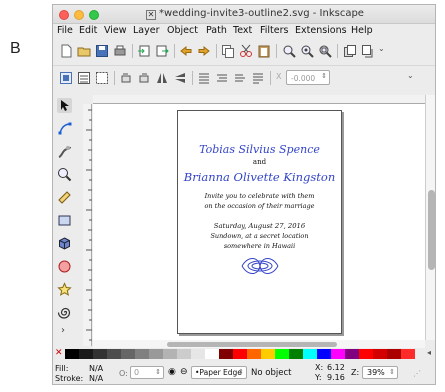 The width and height of the screenshot is (445, 392). Describe the element at coordinates (162, 78) in the screenshot. I see `flip-horizontal-icon` at that location.